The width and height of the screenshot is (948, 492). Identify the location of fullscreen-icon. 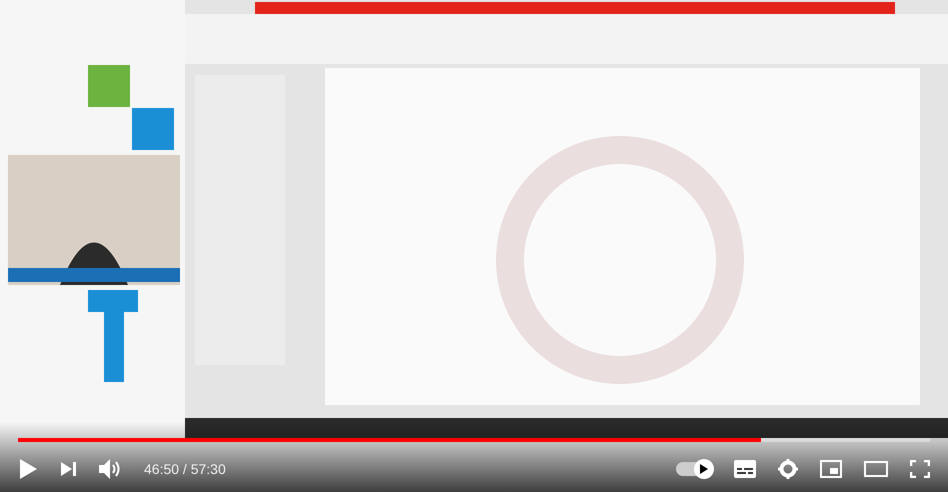
(920, 469).